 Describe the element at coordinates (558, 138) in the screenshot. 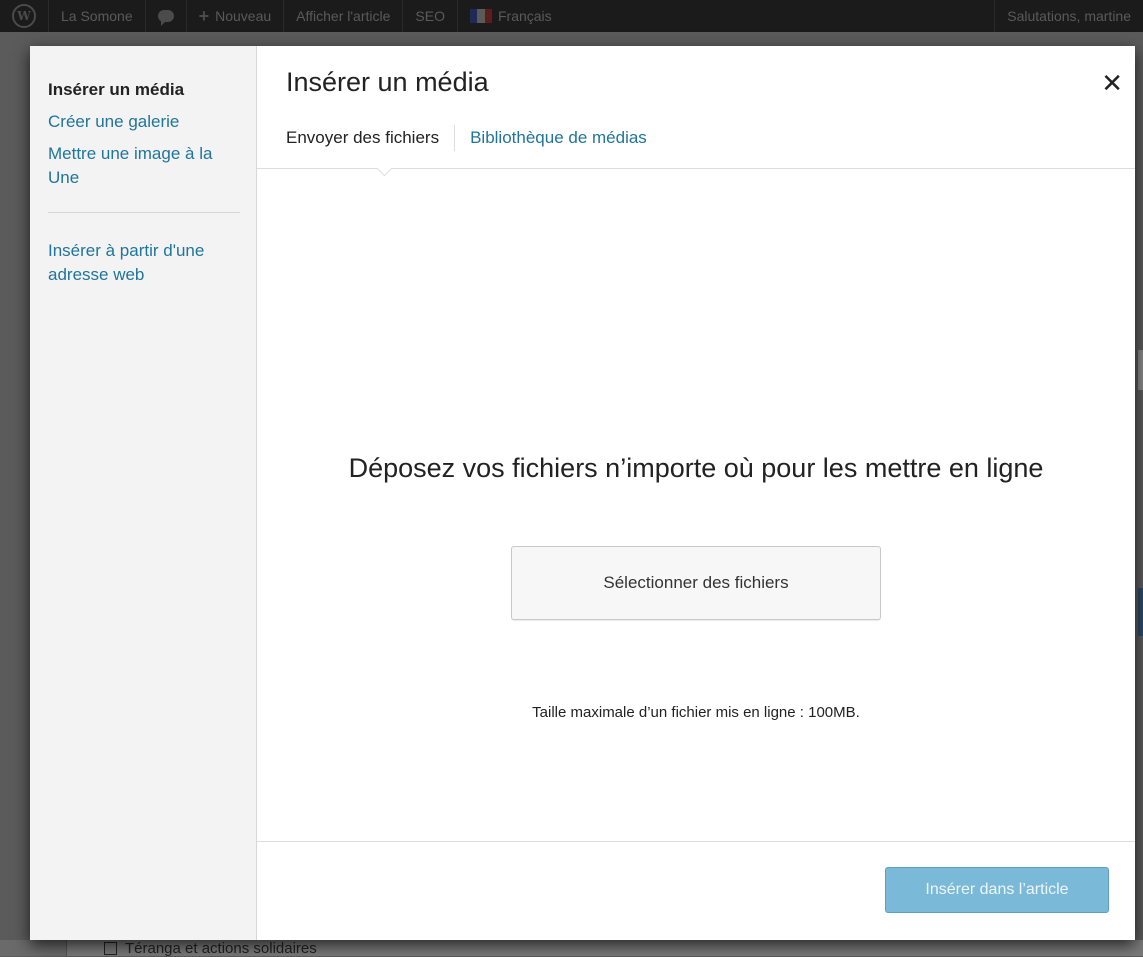

I see `tab-media-library: Bibliothèque de médias` at that location.